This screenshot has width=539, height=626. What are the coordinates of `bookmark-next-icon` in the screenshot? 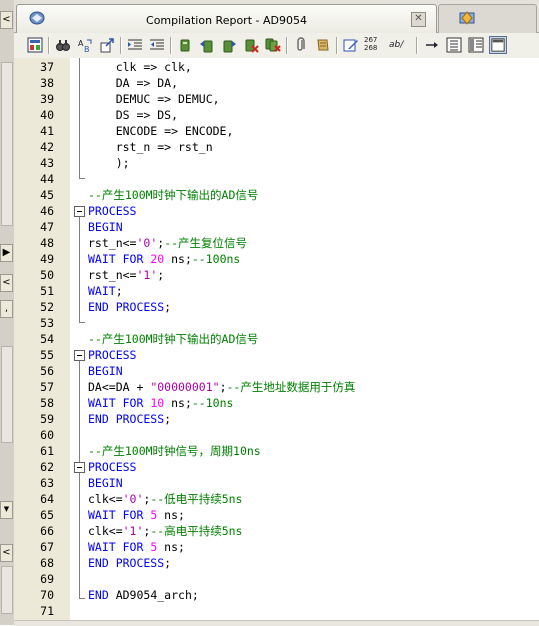 It's located at (229, 45).